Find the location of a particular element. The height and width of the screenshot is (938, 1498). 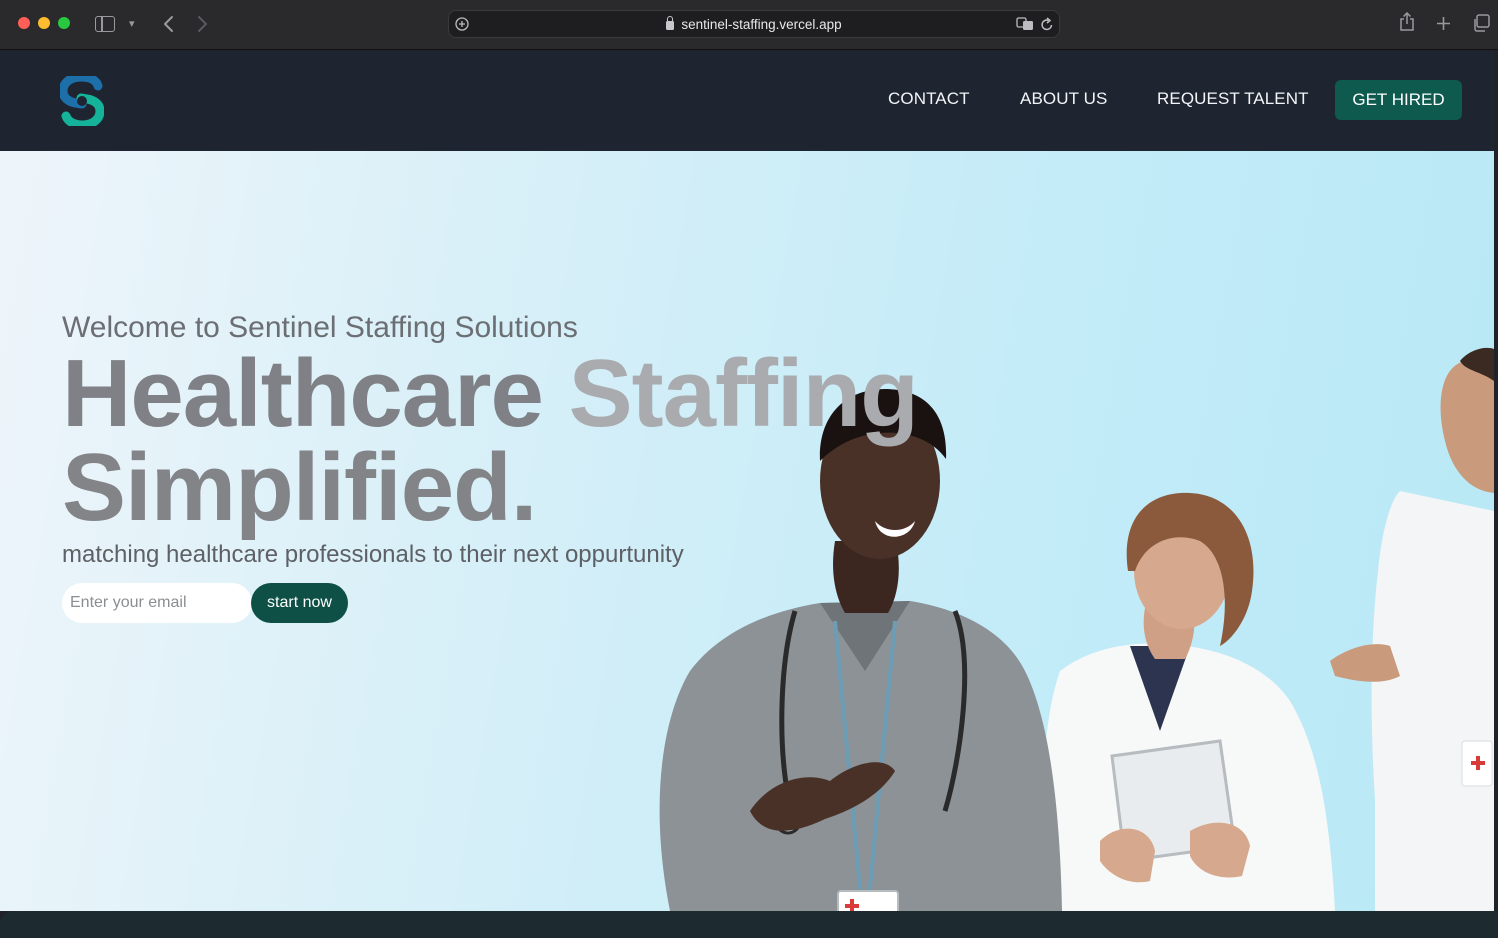

close-window-button is located at coordinates (24, 23).